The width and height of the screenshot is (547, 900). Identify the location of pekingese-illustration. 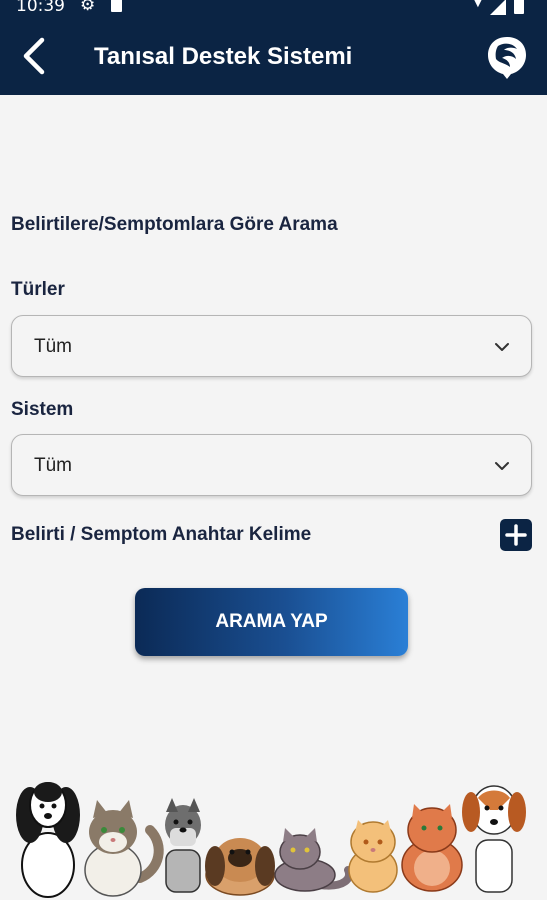
(240, 867).